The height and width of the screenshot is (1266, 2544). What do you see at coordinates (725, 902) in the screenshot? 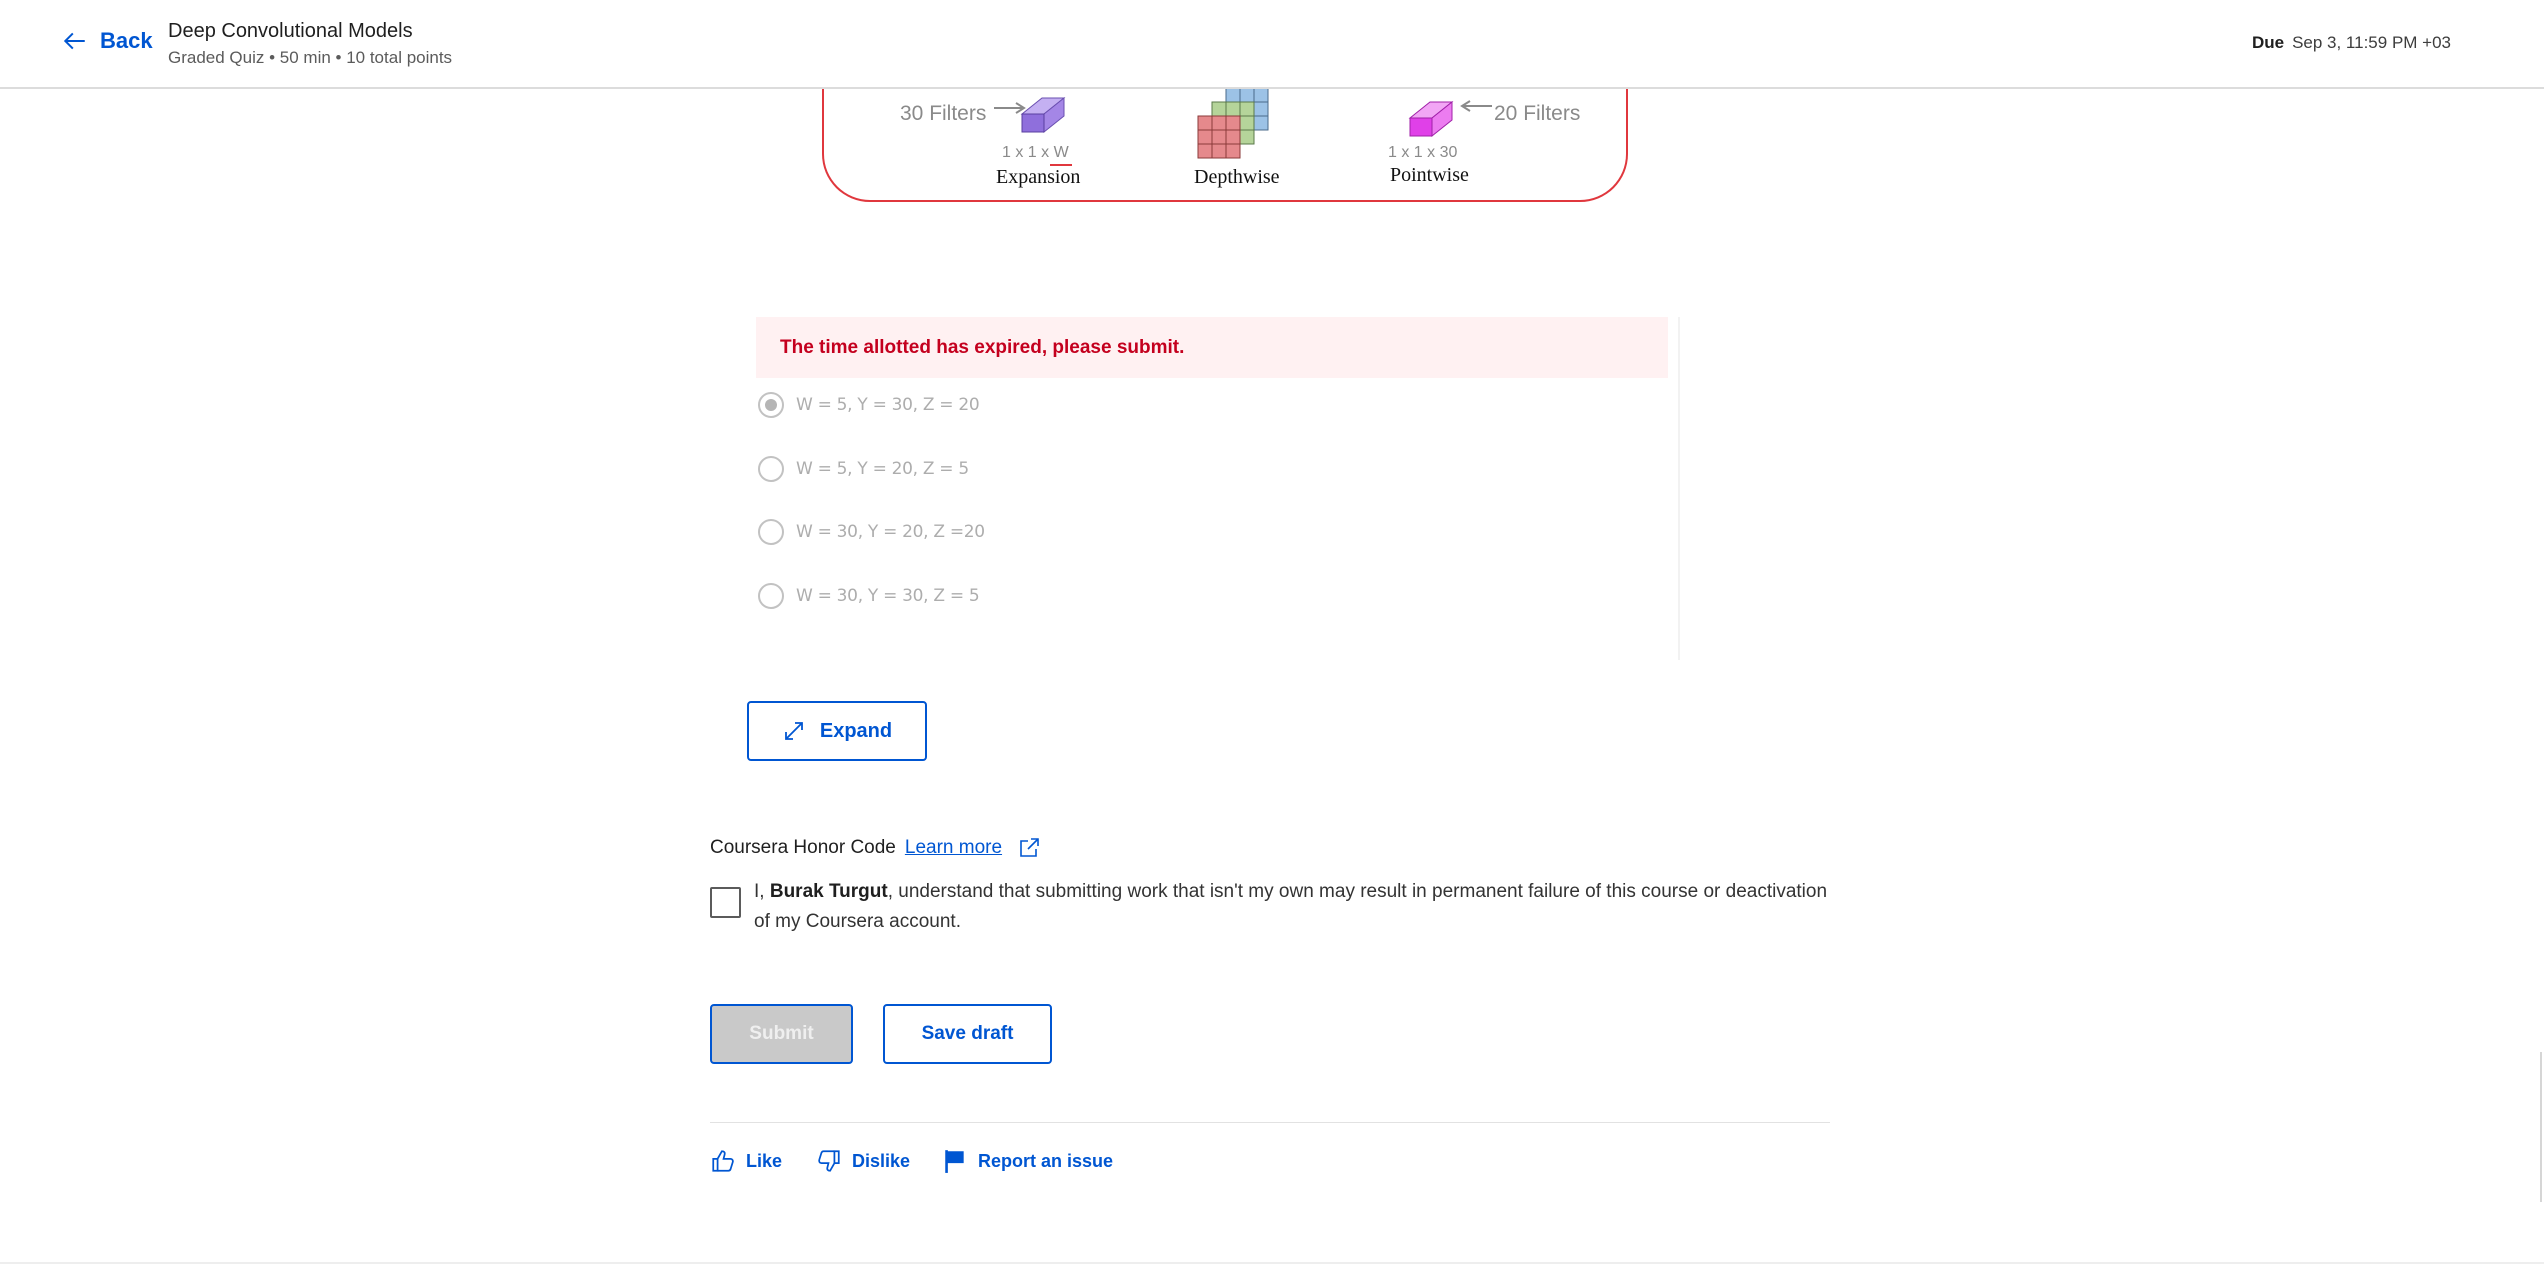
I see `honor-code-checkbox` at bounding box center [725, 902].